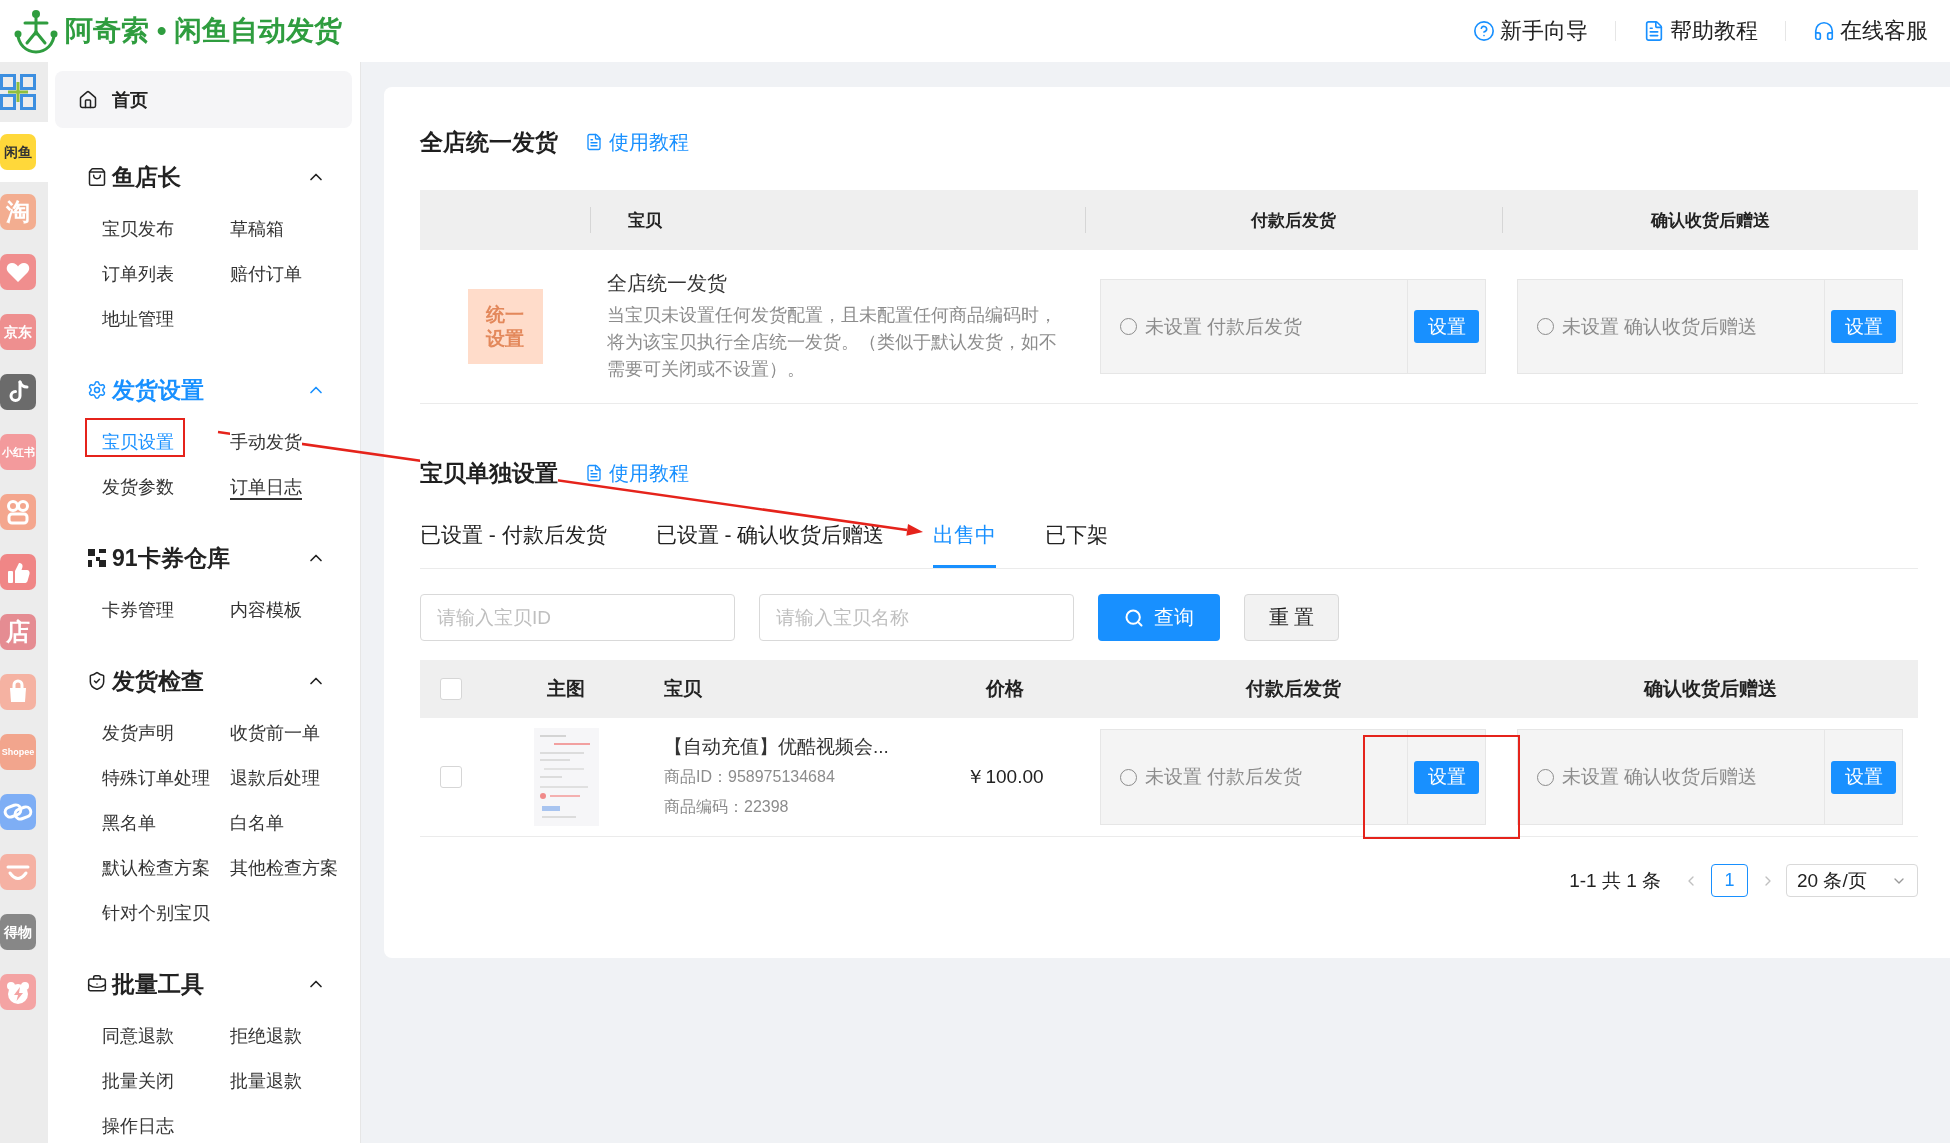  I want to click on header-link: 帮助教程, so click(1700, 31).